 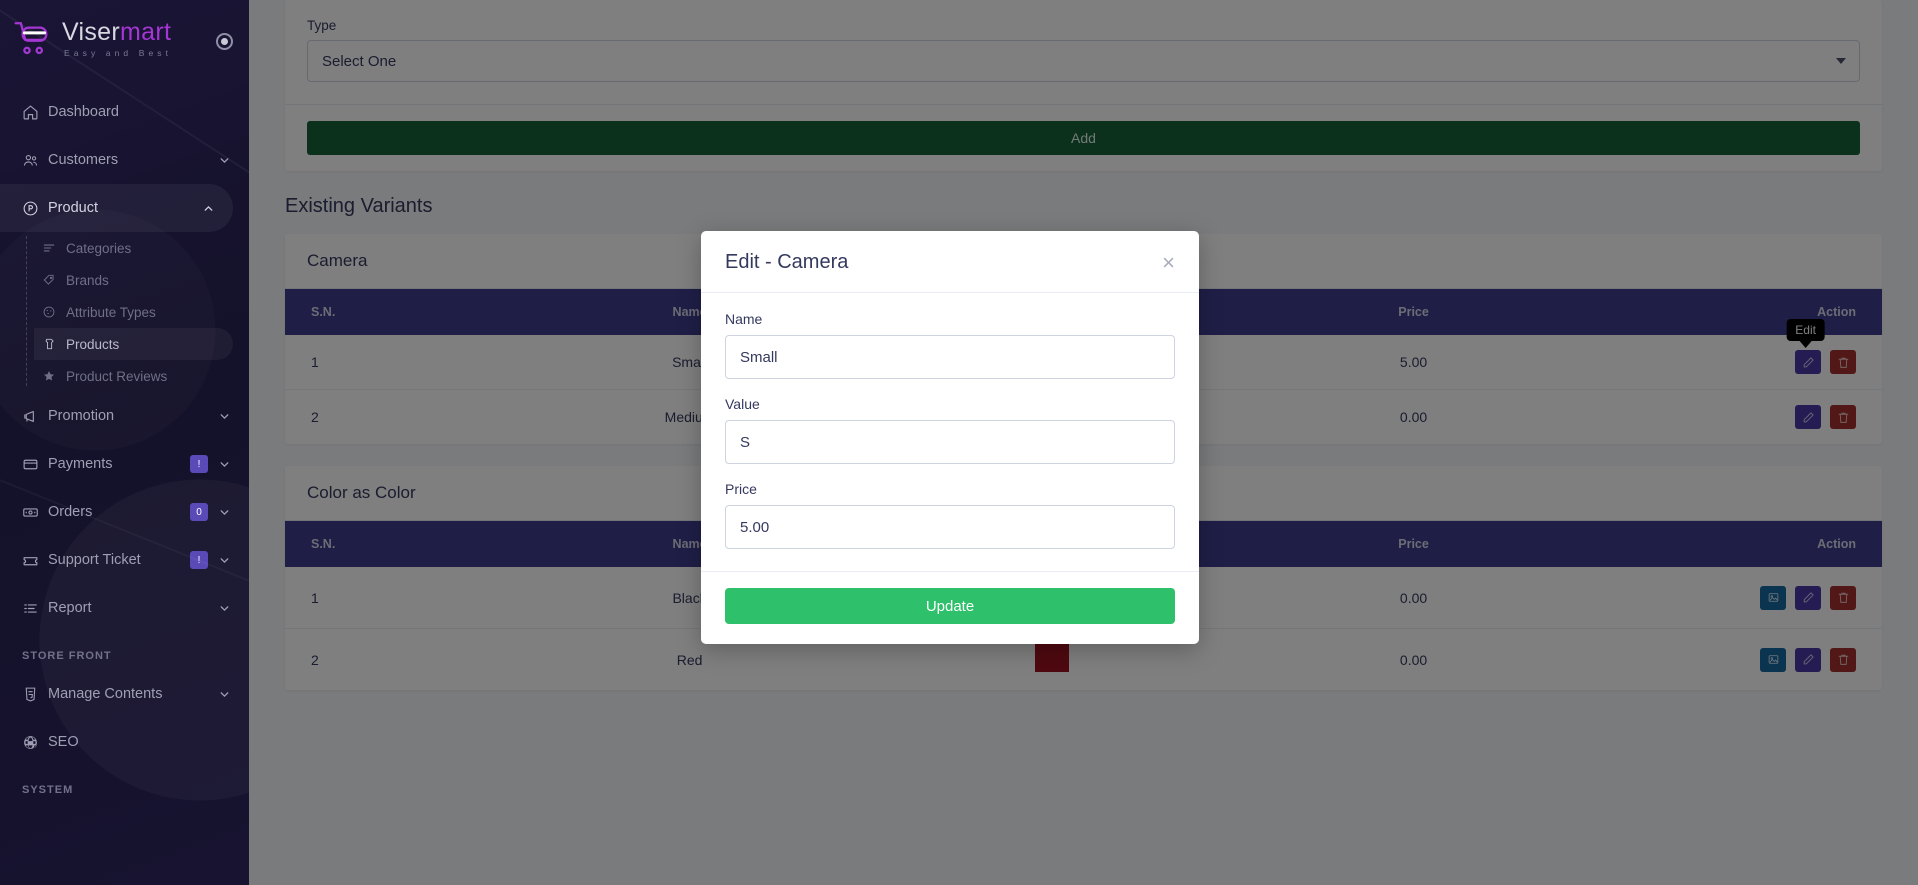 I want to click on users-icon, so click(x=35, y=160).